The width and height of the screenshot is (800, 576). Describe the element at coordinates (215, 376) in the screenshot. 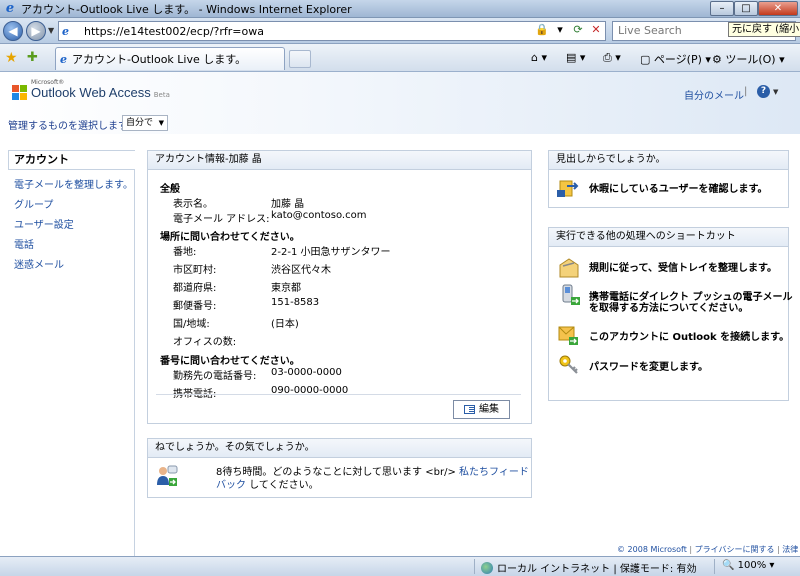

I see `field-label: 勤務先の電話番号:` at that location.